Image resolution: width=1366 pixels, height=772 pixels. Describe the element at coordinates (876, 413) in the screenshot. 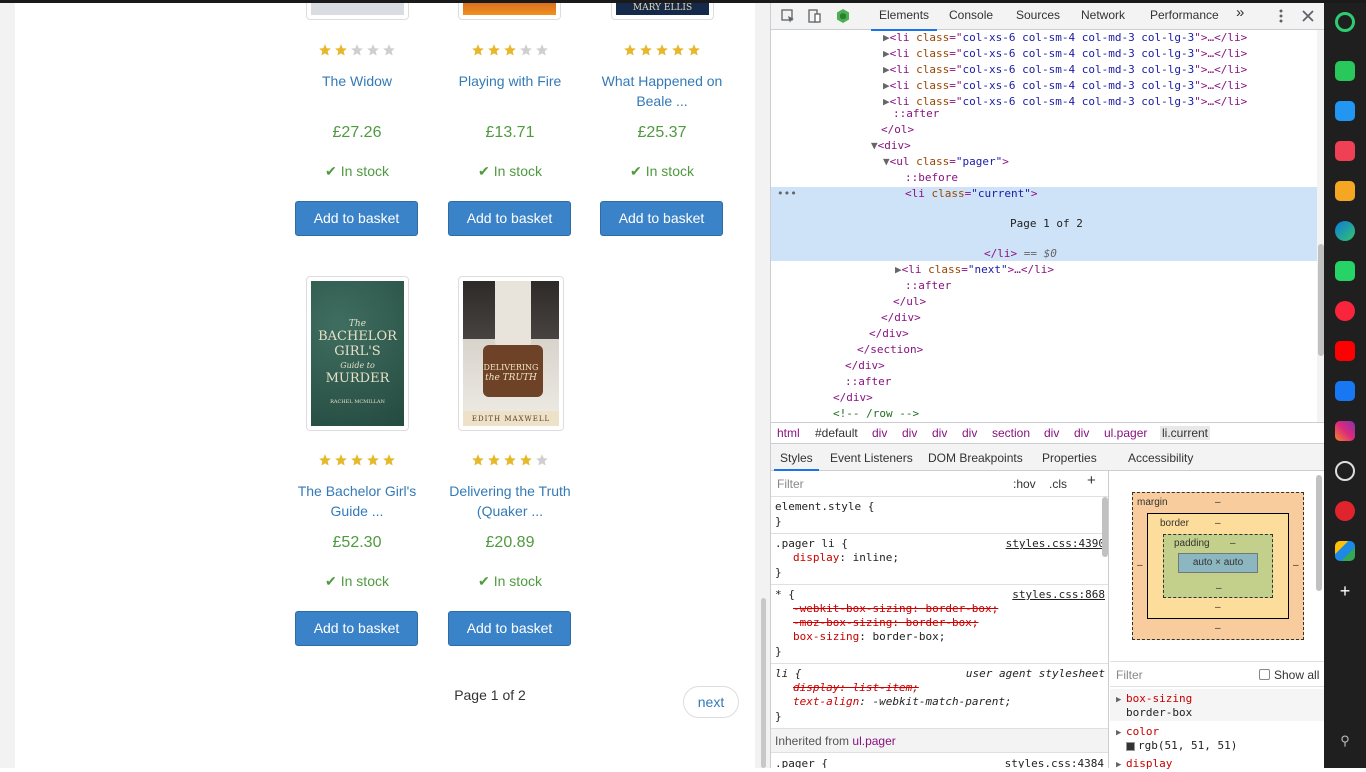

I see `dom-comment: <!-- /row -->` at that location.